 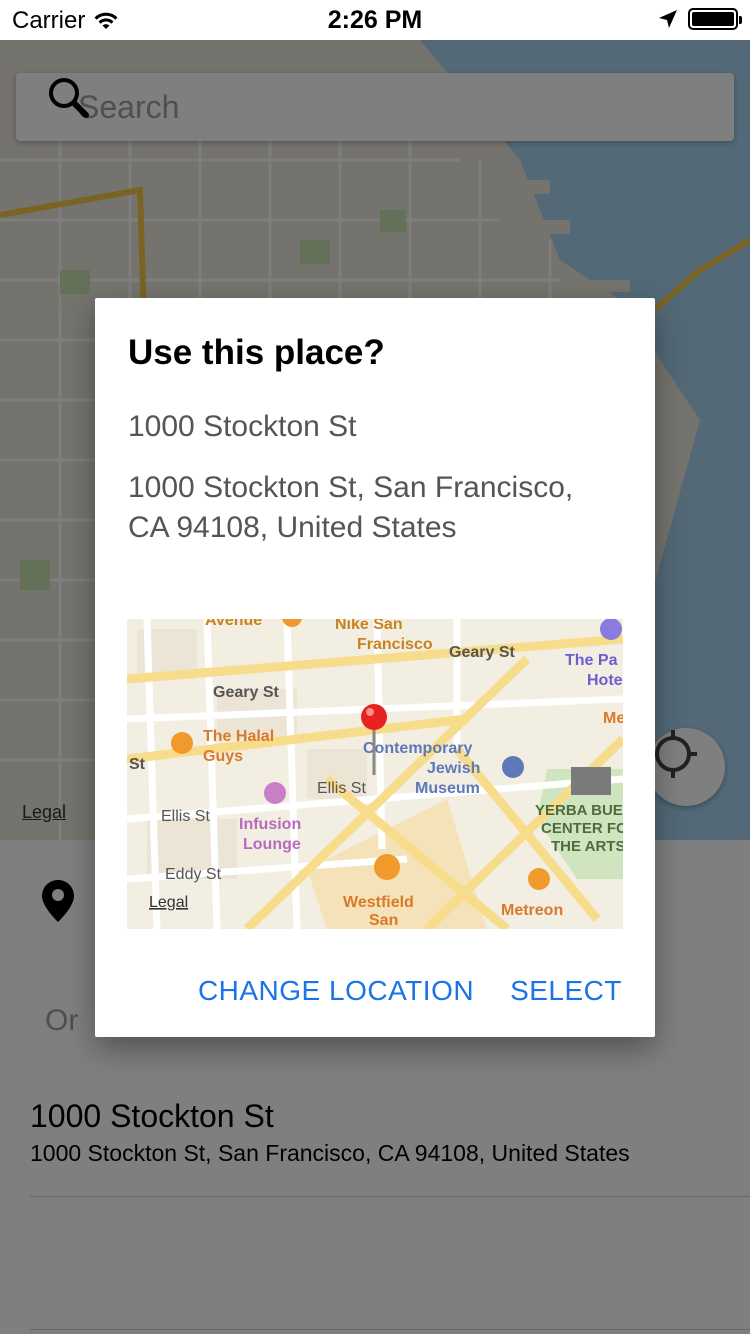 I want to click on svg-text: Museum, so click(x=447, y=788).